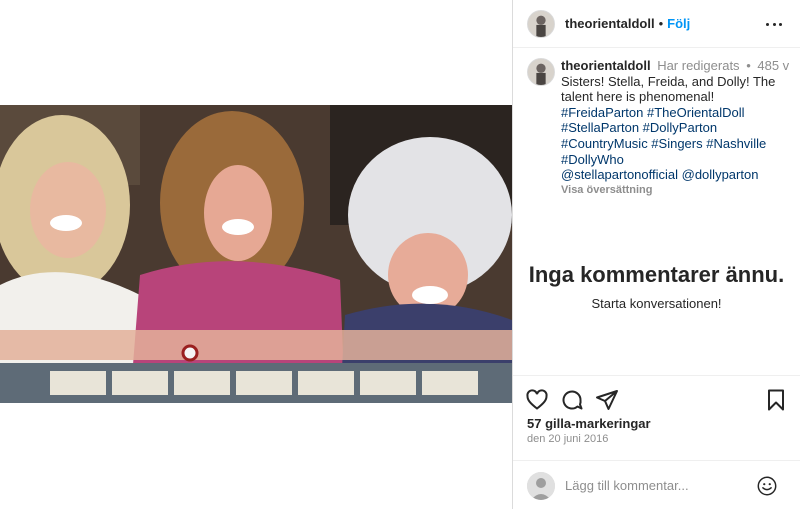 This screenshot has width=800, height=509. What do you see at coordinates (774, 24) in the screenshot?
I see `more-options-icon` at bounding box center [774, 24].